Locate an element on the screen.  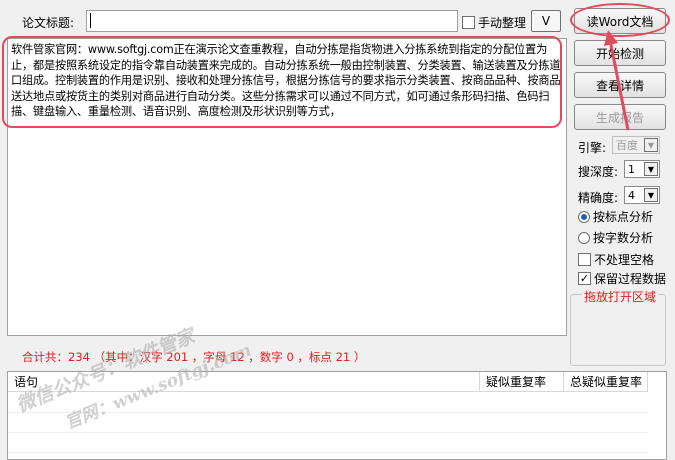
title-label: 论文标题: is located at coordinates (48, 23).